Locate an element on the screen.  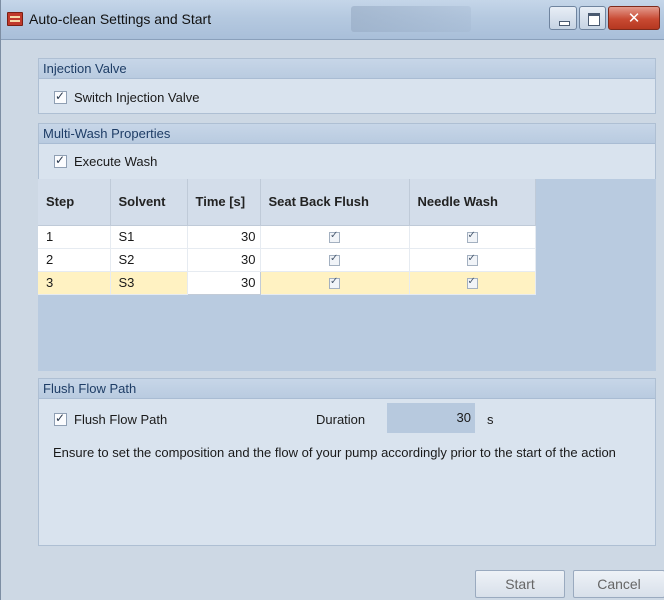
table-row: 2 S2 30 is located at coordinates (287, 260).